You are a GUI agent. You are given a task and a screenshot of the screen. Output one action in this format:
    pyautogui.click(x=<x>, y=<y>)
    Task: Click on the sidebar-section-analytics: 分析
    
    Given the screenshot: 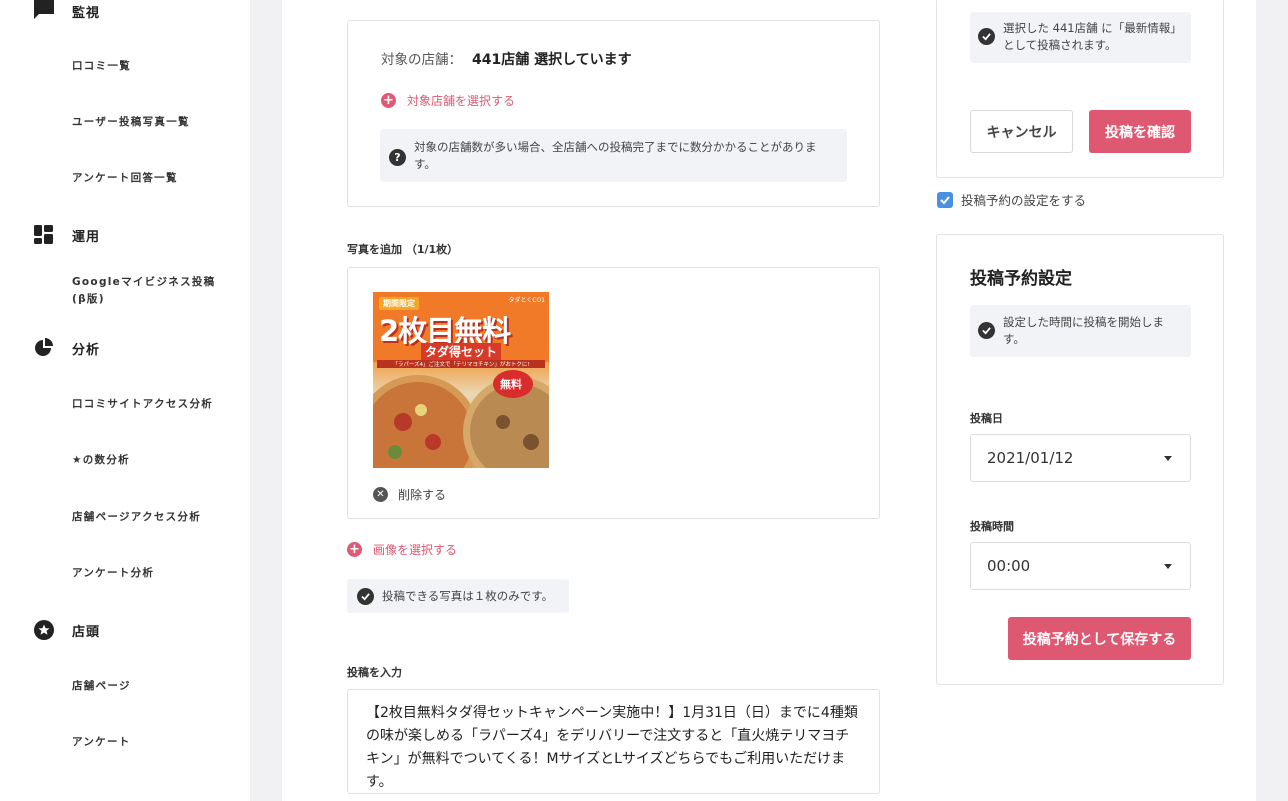 What is the action you would take?
    pyautogui.click(x=66, y=348)
    